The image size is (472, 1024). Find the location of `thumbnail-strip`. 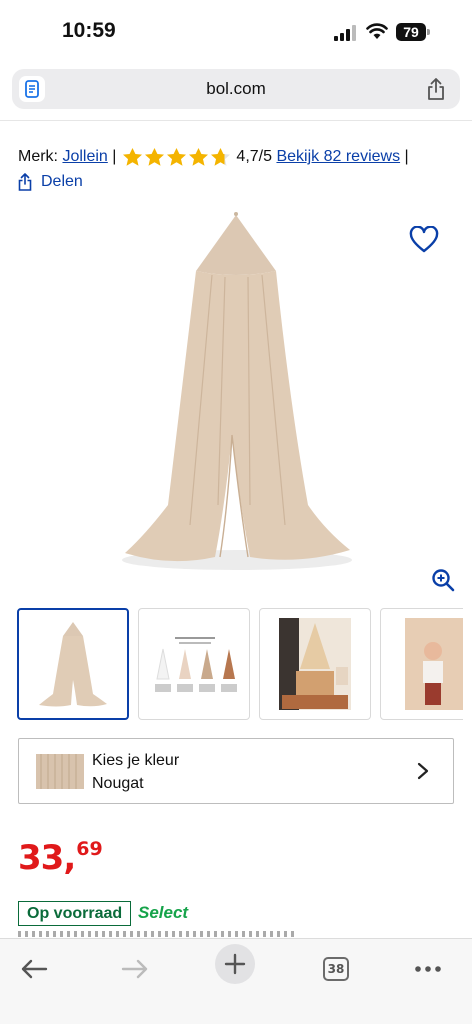

thumbnail-strip is located at coordinates (240, 664).